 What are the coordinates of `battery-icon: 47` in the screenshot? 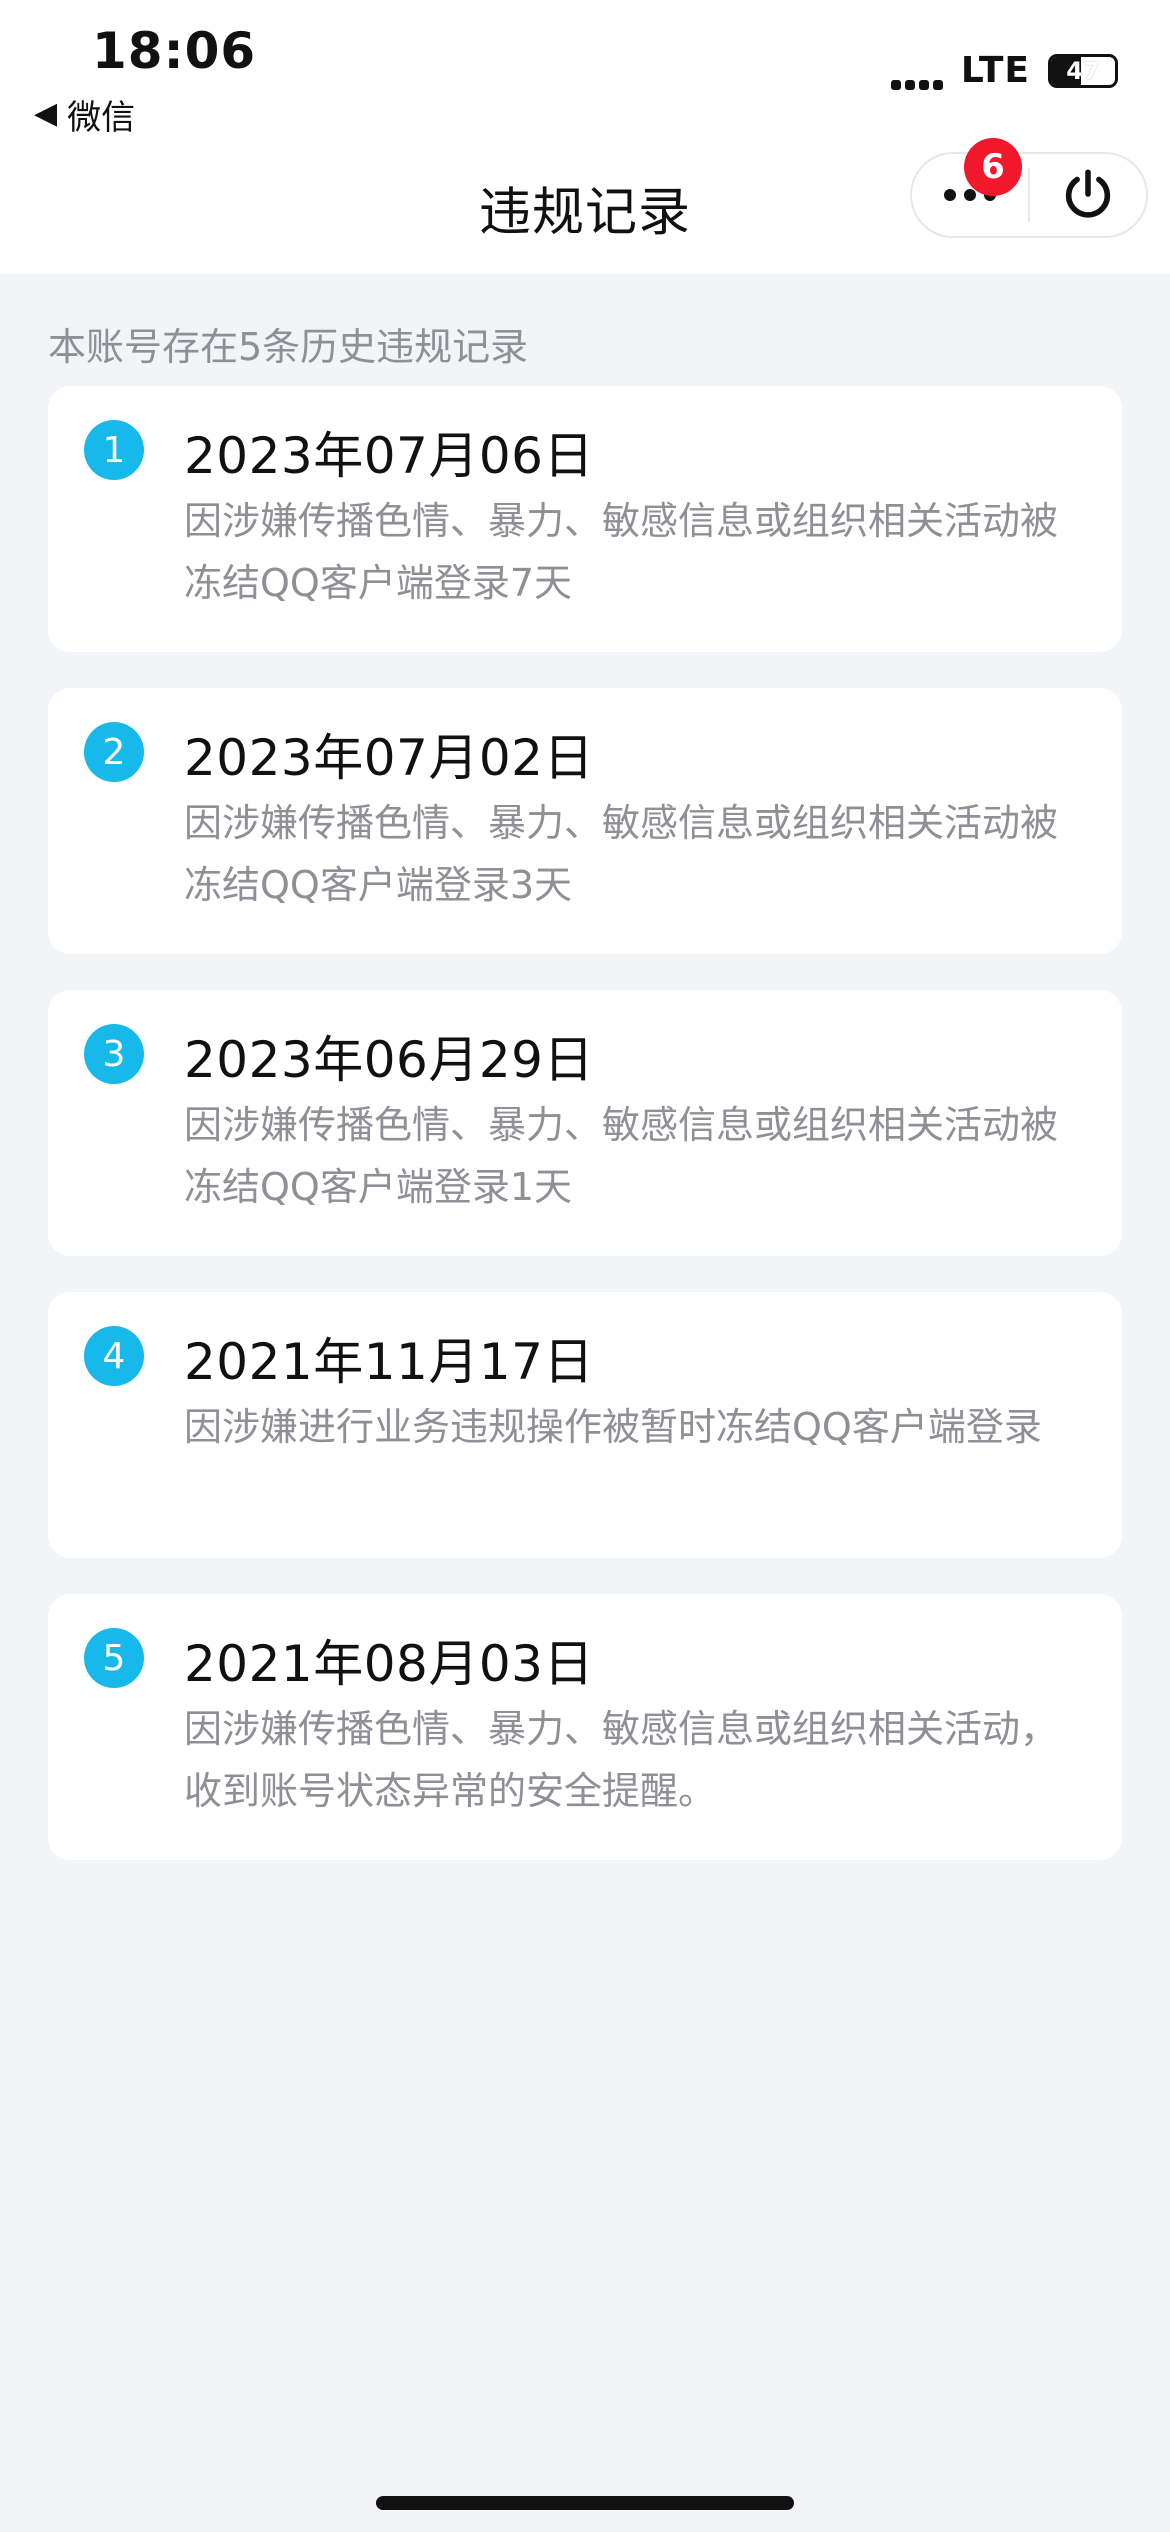 It's located at (1083, 70).